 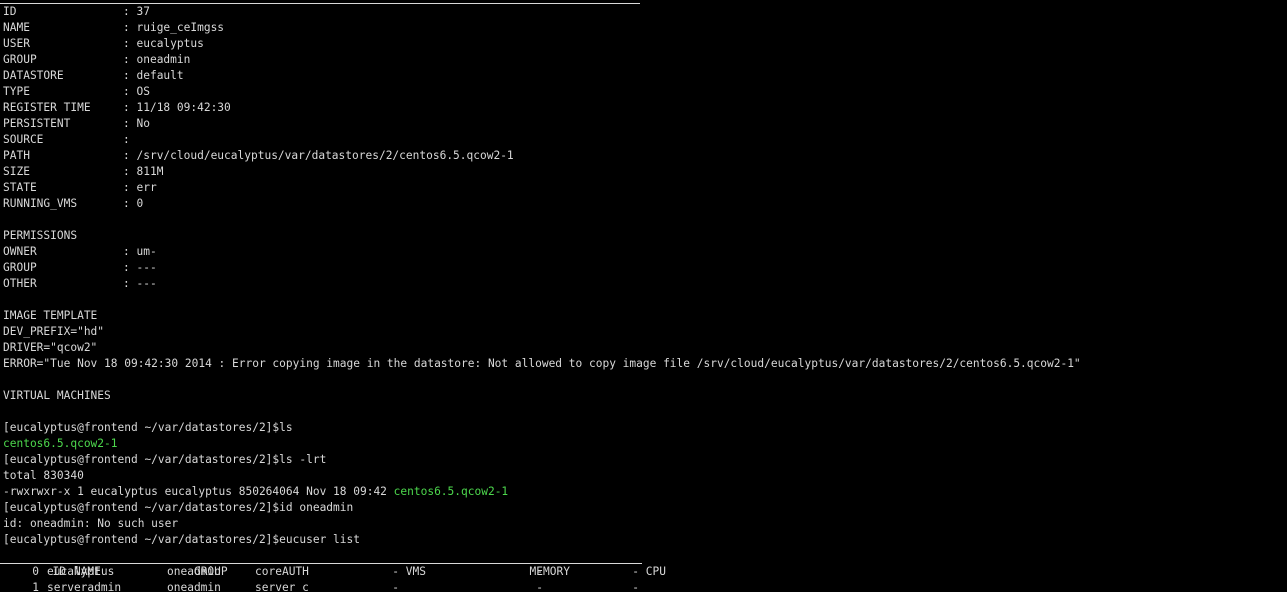 I want to click on template-line-driver: DRIVER="qcow2", so click(x=50, y=347).